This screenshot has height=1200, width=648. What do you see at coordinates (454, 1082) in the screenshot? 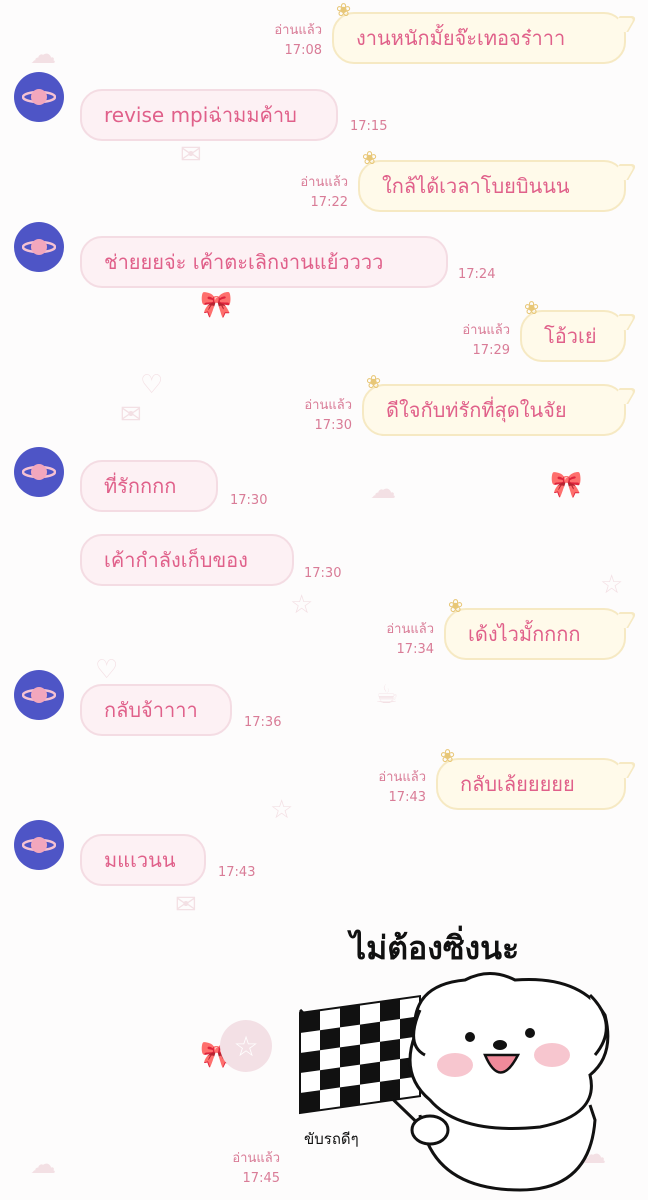
I see `dog-with-checkered-flag-sticker` at bounding box center [454, 1082].